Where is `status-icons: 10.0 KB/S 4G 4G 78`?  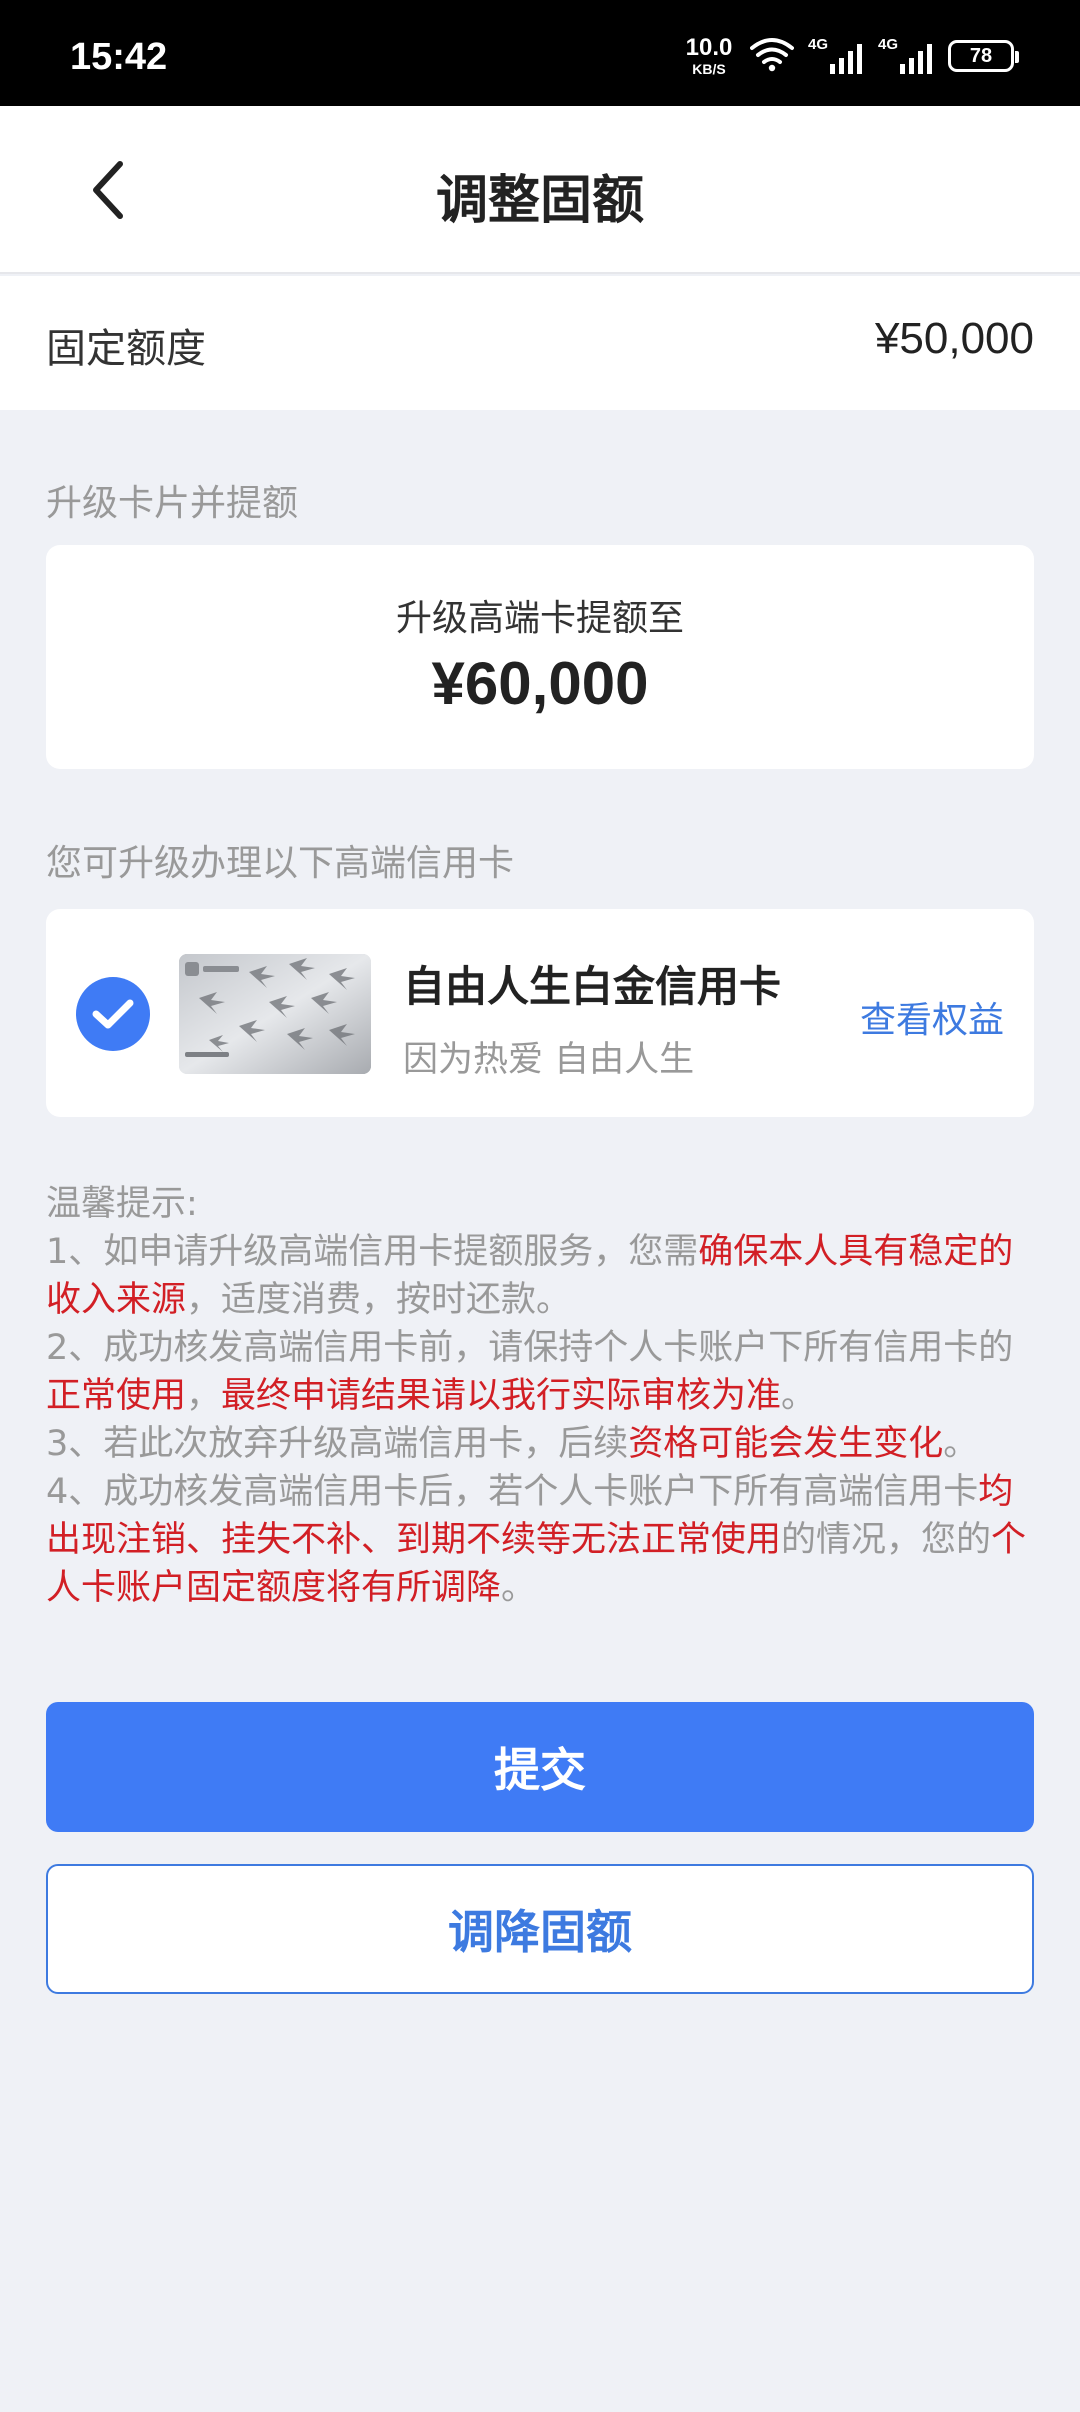 status-icons: 10.0 KB/S 4G 4G 78 is located at coordinates (850, 56).